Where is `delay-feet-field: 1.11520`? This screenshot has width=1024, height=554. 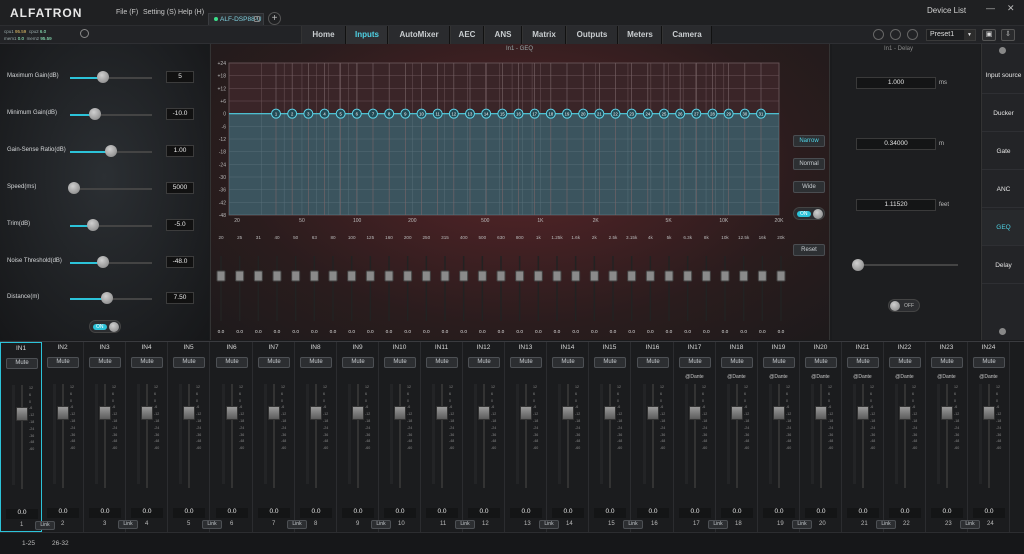
delay-feet-field: 1.11520 is located at coordinates (896, 205).